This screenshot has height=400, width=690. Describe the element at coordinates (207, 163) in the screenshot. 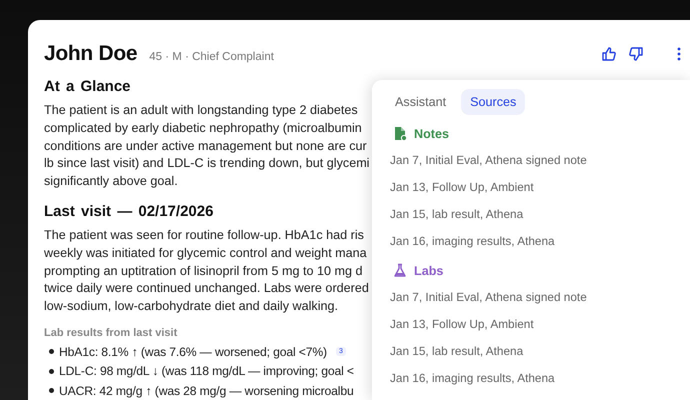

I see `text-line: lb since last visit) and LDL-C is trending down, but glycemi` at that location.